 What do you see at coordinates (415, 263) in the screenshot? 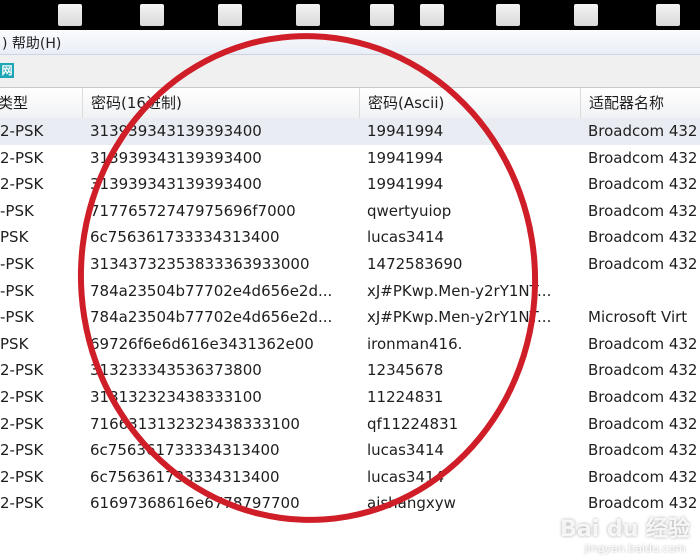
I see `cell-ascii: 1472583690` at bounding box center [415, 263].